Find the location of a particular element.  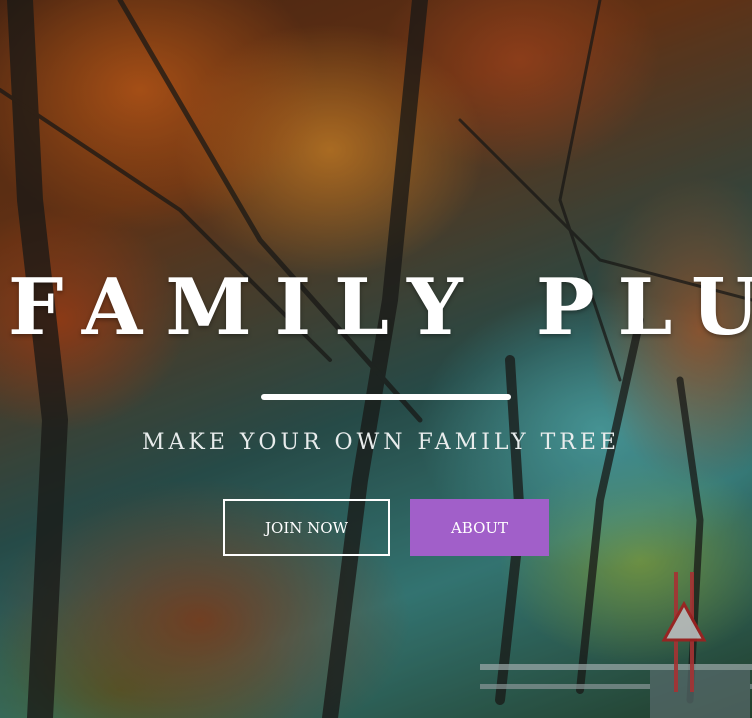

title-divider is located at coordinates (386, 397).